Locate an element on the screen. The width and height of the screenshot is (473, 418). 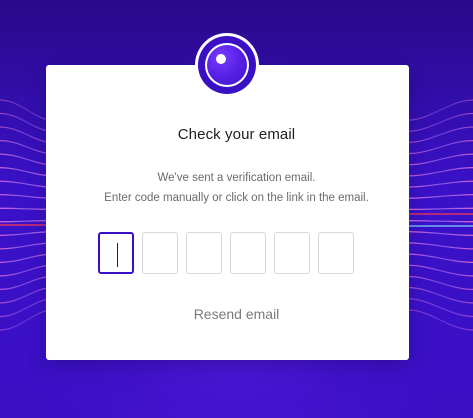
verification-code-input is located at coordinates (226, 254).